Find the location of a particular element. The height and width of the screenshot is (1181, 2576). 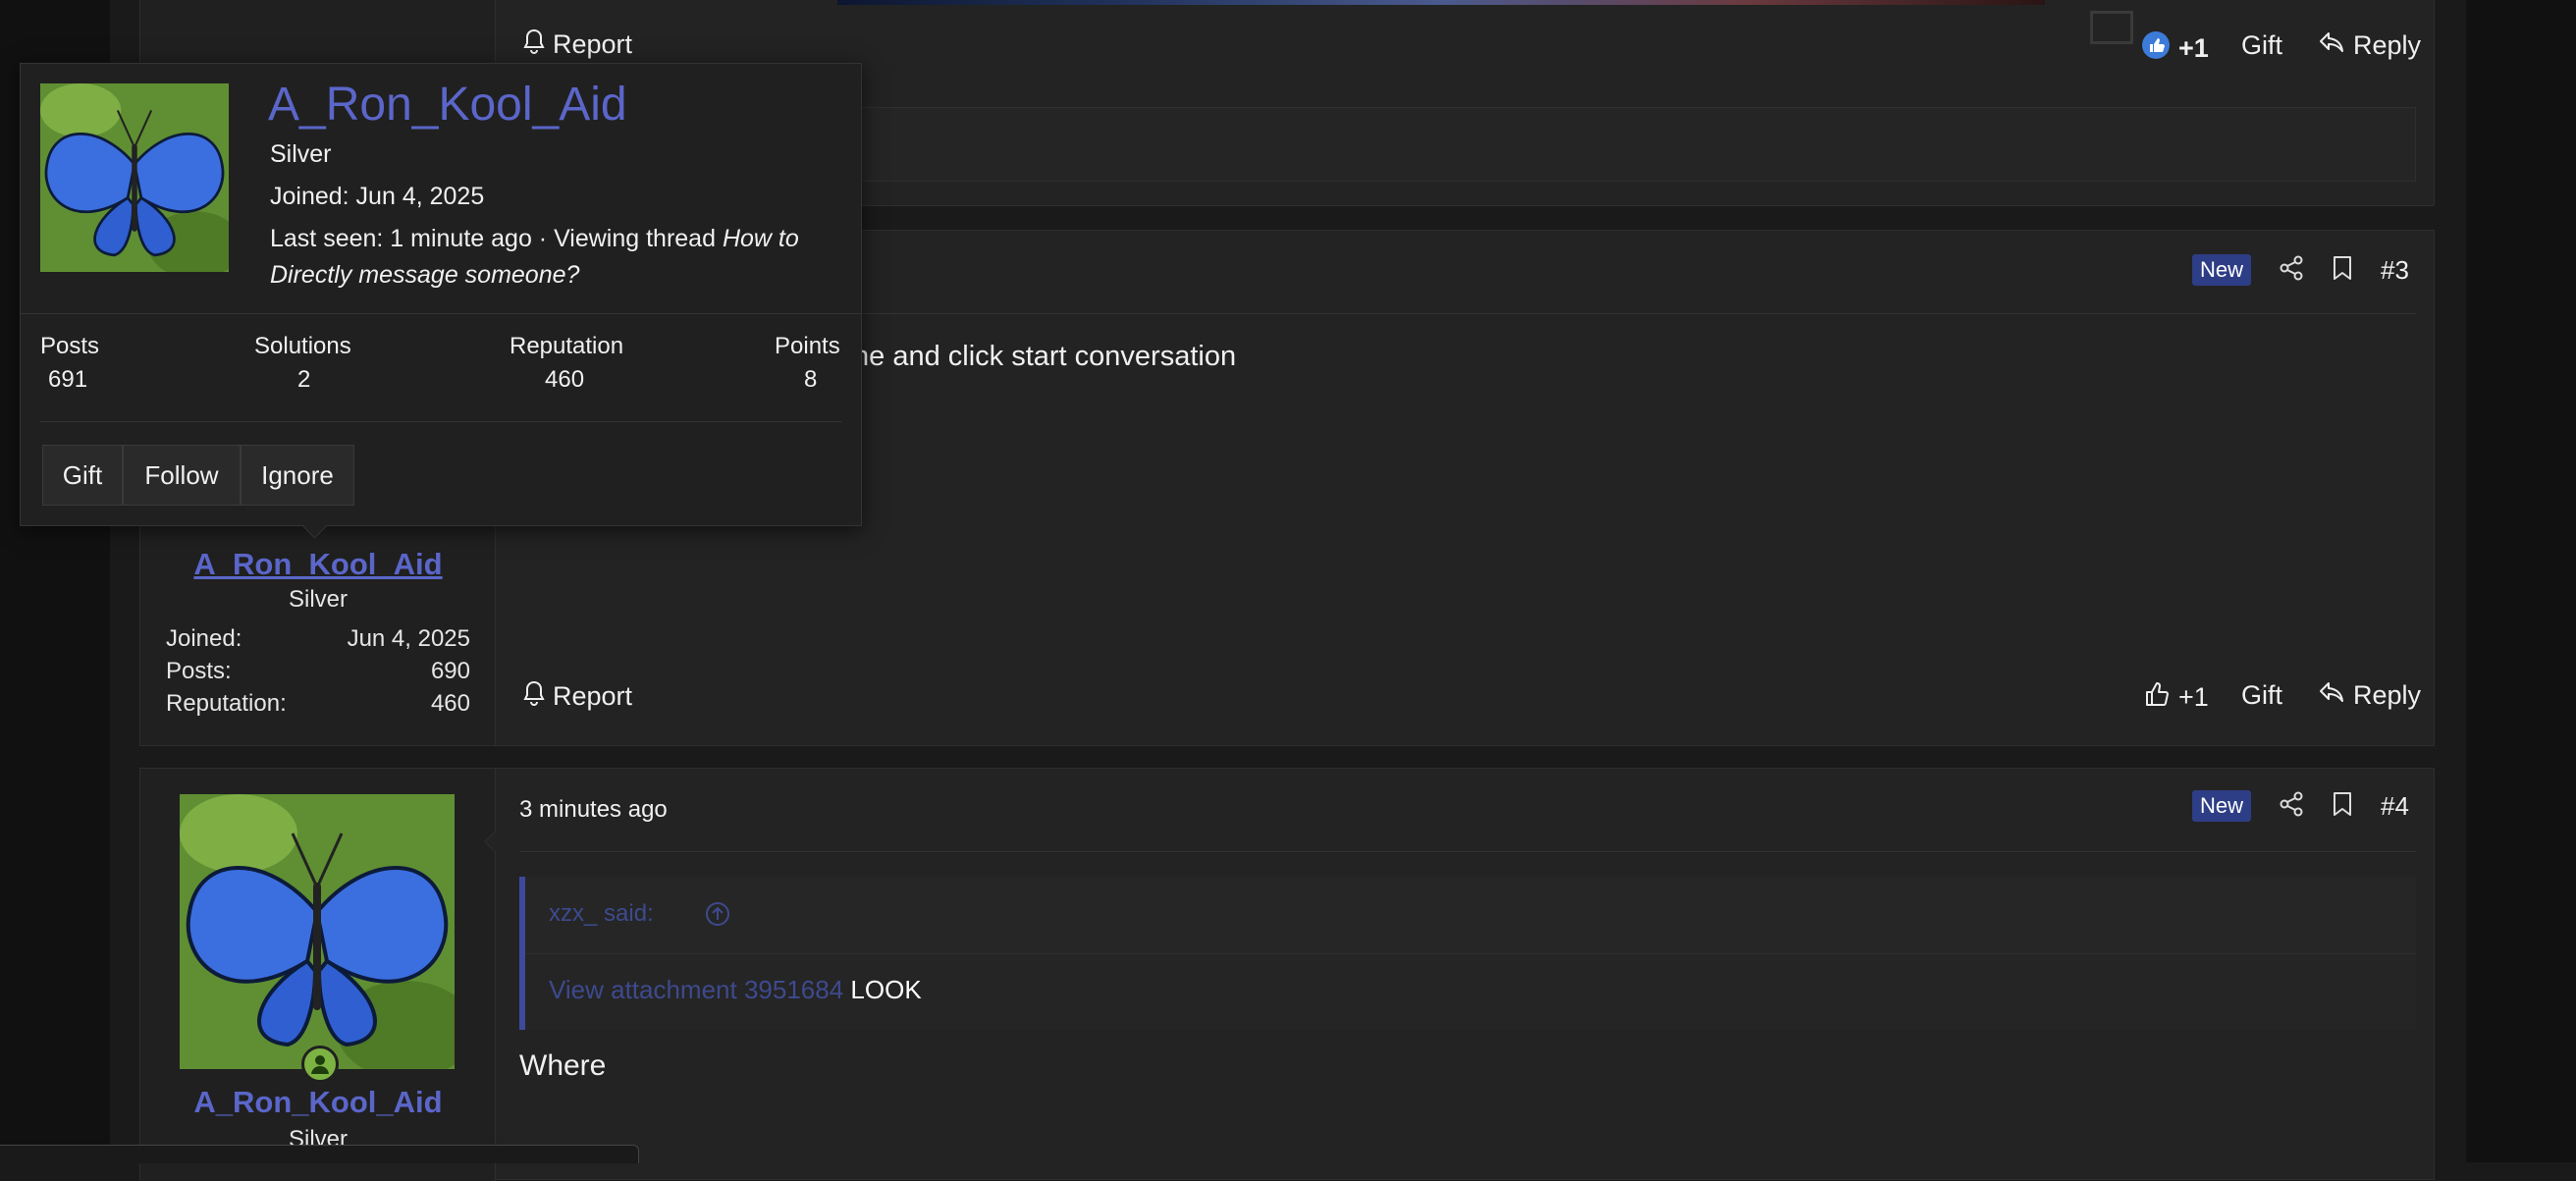

meta-label: Joined: is located at coordinates (204, 638).